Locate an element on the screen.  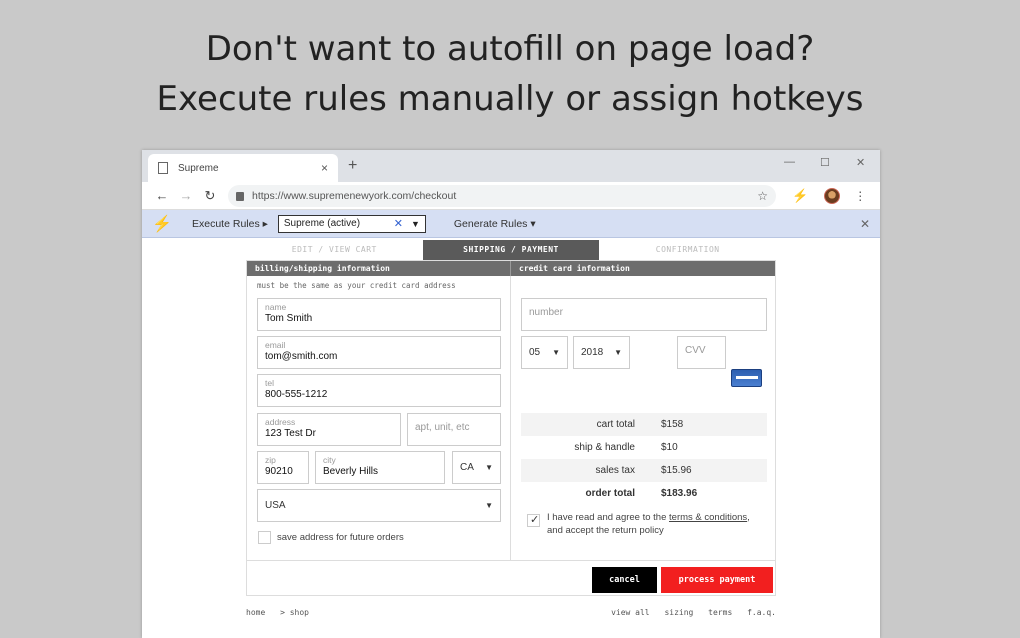
step-cart: EDIT / VIEW CART is located at coordinates (334, 250).